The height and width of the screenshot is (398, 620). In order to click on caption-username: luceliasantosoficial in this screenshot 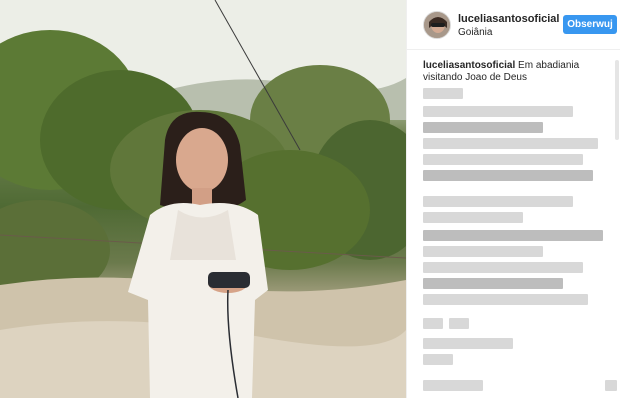, I will do `click(469, 65)`.